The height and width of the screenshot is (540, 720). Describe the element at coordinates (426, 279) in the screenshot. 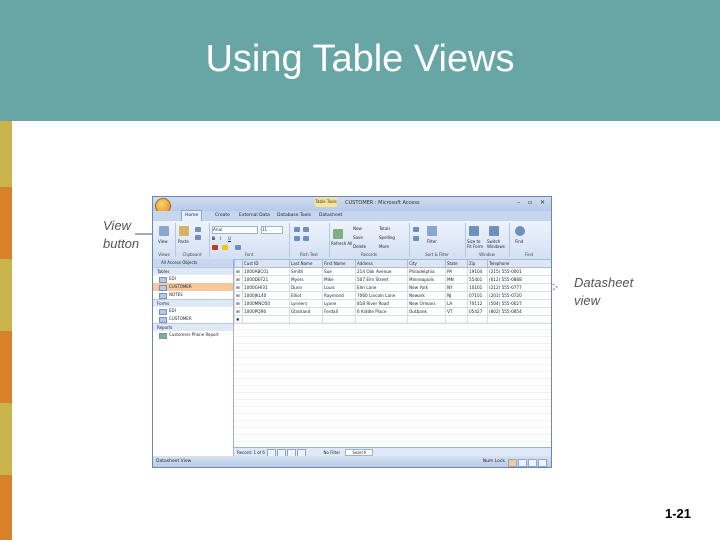

I see `table-cell: Minneapolis` at that location.